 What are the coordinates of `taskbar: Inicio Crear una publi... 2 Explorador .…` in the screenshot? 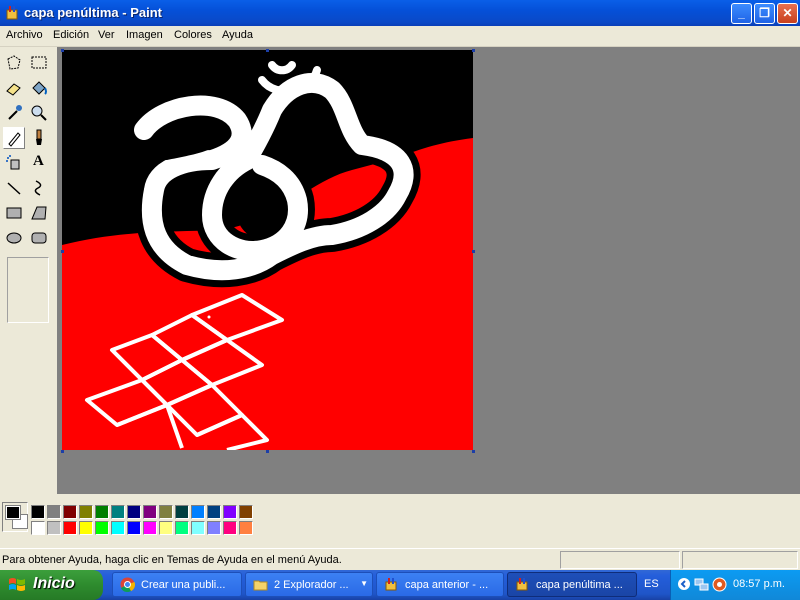 It's located at (400, 585).